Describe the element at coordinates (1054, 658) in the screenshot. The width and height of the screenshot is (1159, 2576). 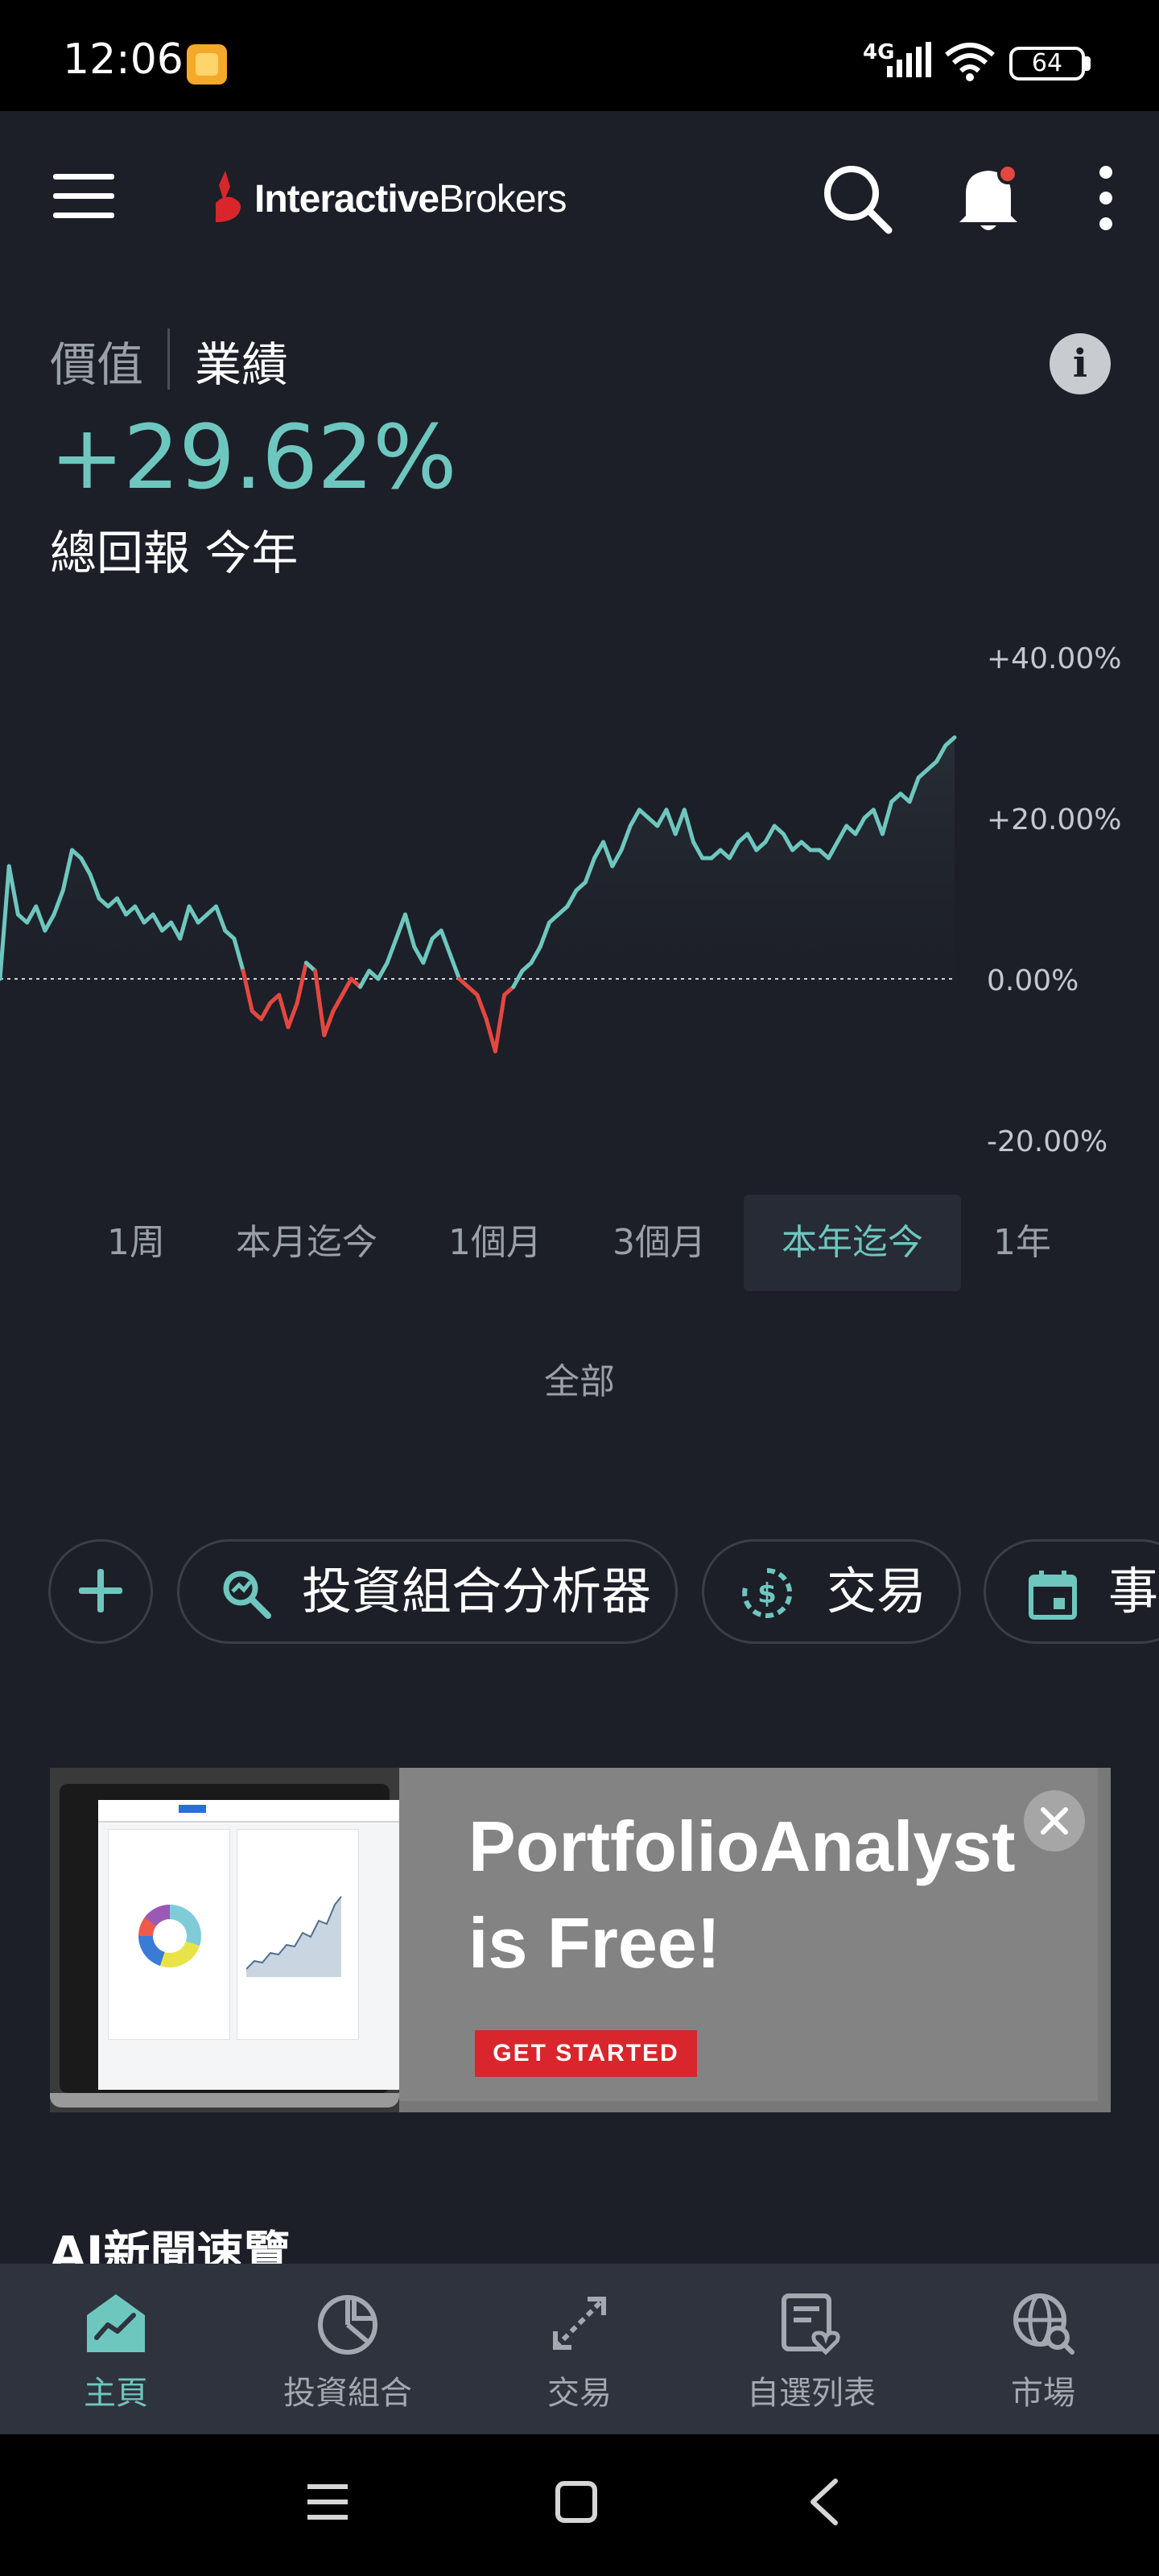
I see `y-tick-label: +40.00%` at that location.